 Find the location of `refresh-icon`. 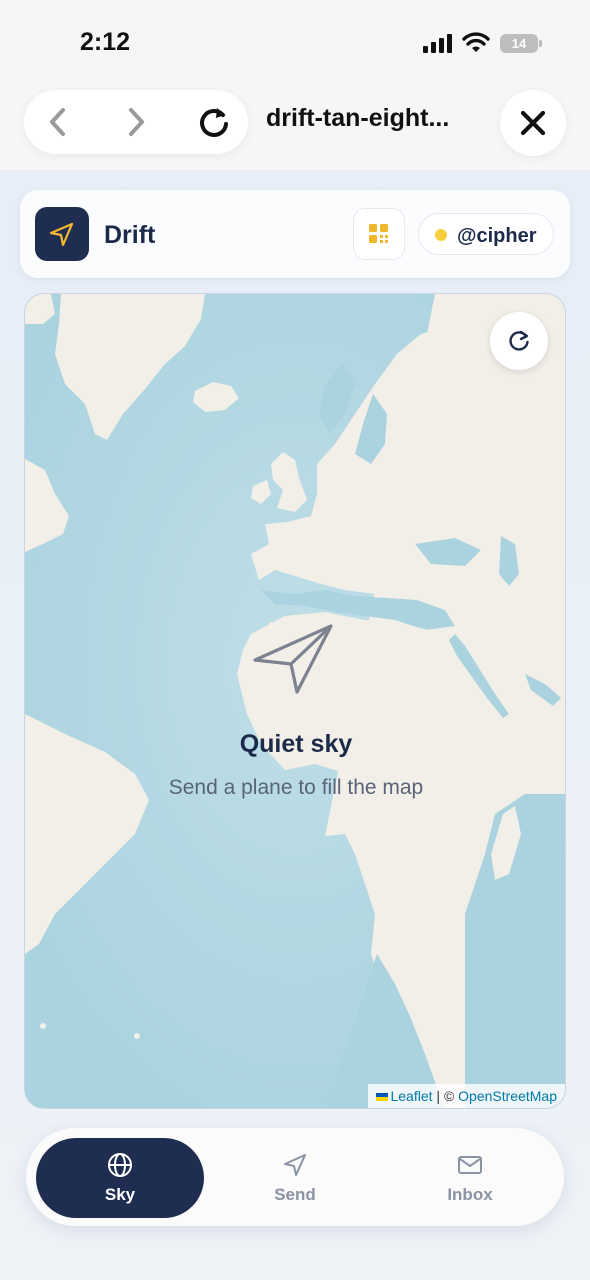

refresh-icon is located at coordinates (519, 340).